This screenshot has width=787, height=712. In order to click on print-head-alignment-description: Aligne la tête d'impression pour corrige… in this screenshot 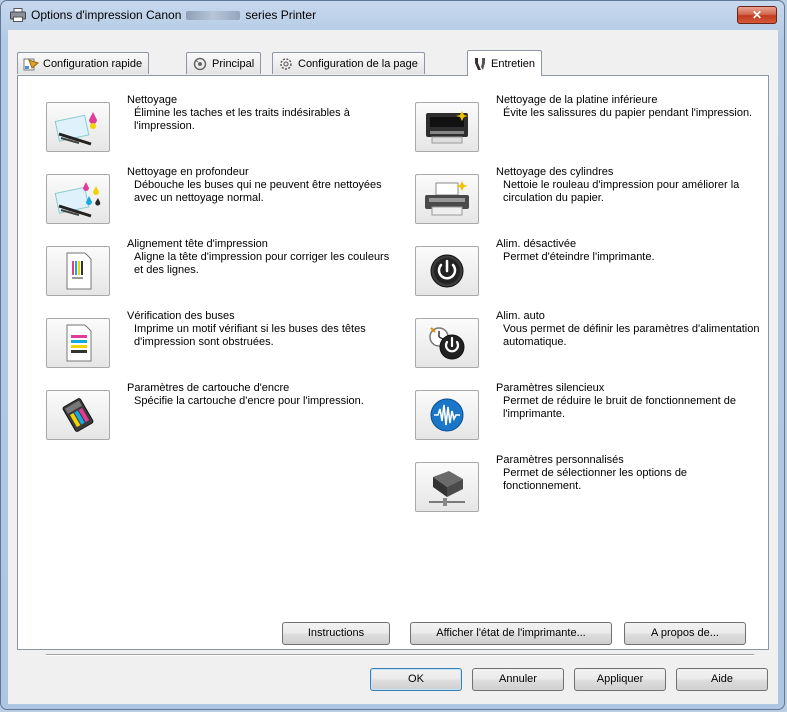, I will do `click(262, 263)`.